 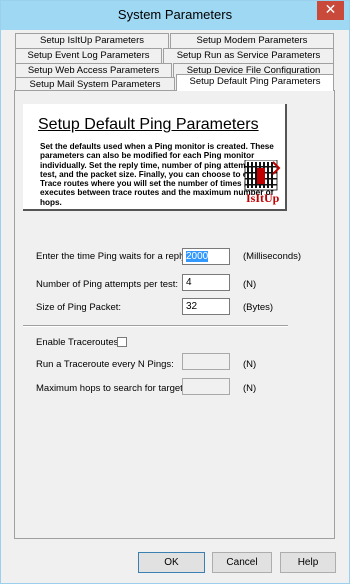 What do you see at coordinates (206, 282) in the screenshot?
I see `attempts-field: 4` at bounding box center [206, 282].